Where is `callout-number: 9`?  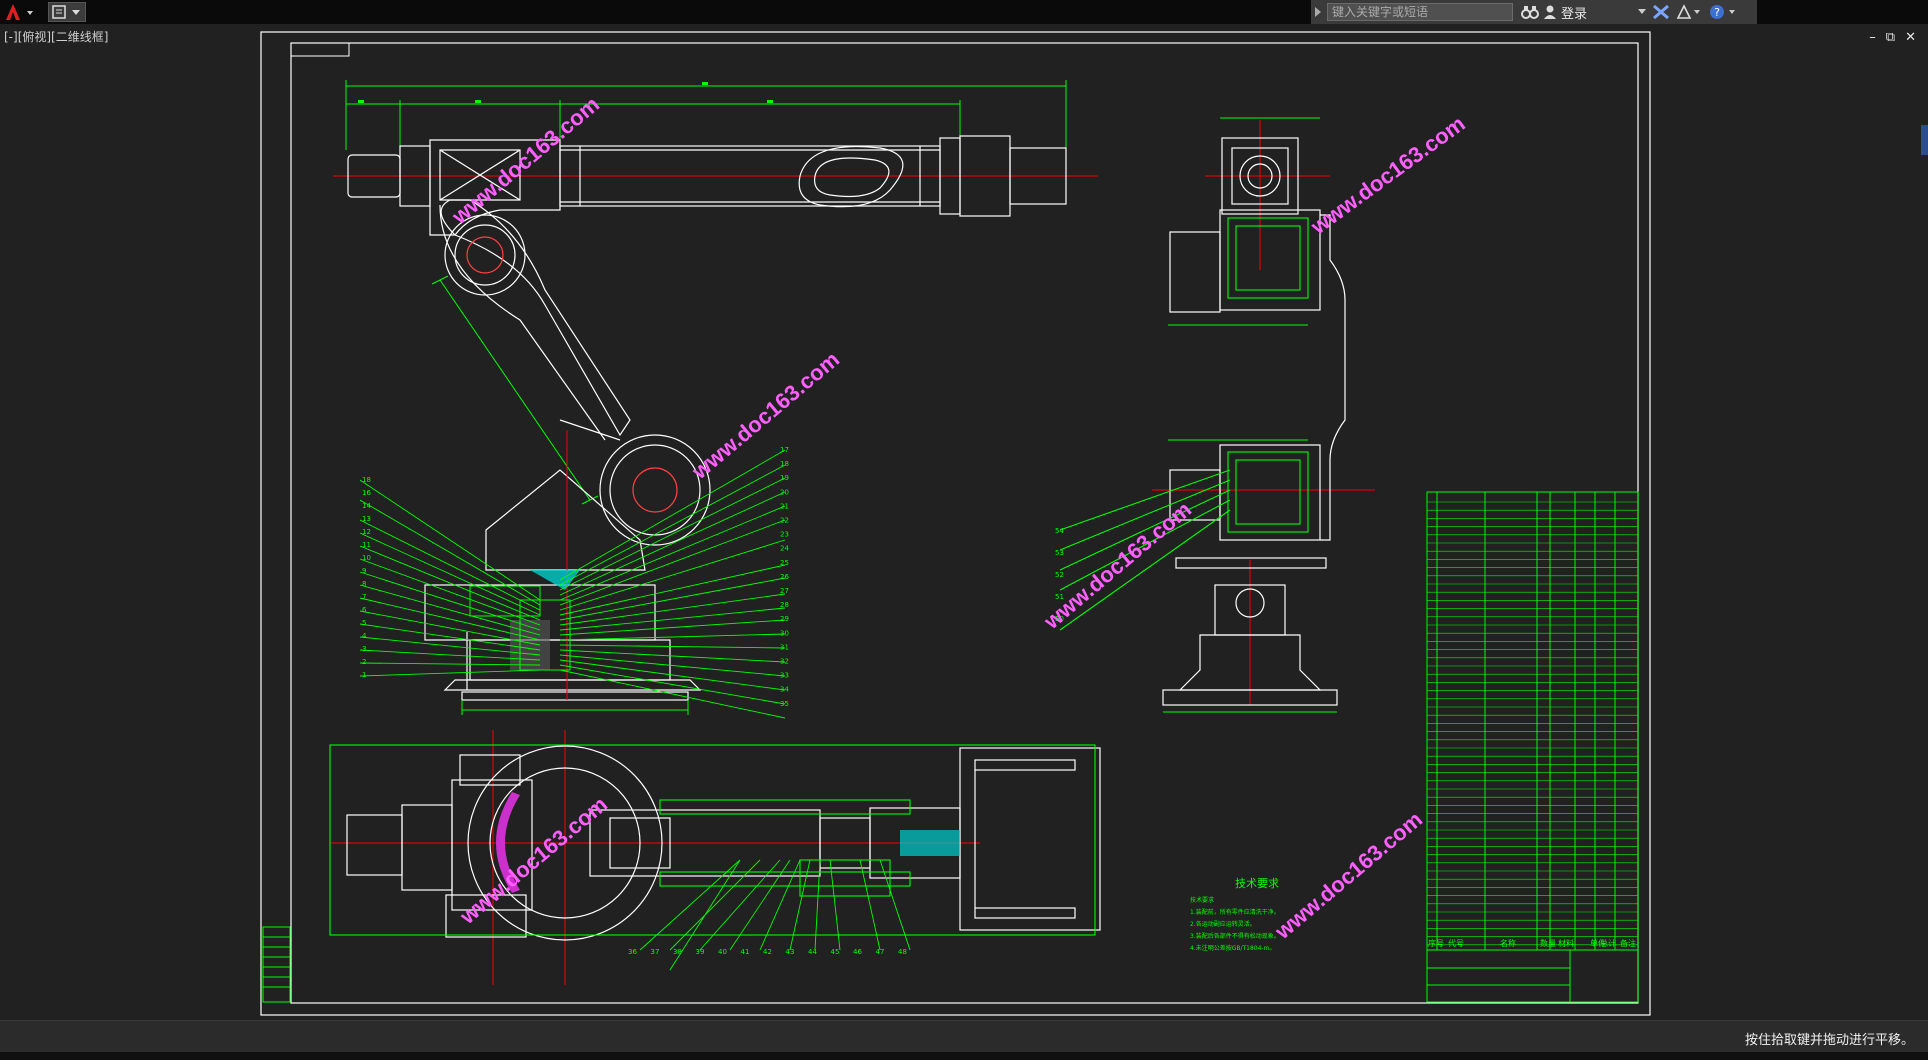
callout-number: 9 is located at coordinates (364, 571).